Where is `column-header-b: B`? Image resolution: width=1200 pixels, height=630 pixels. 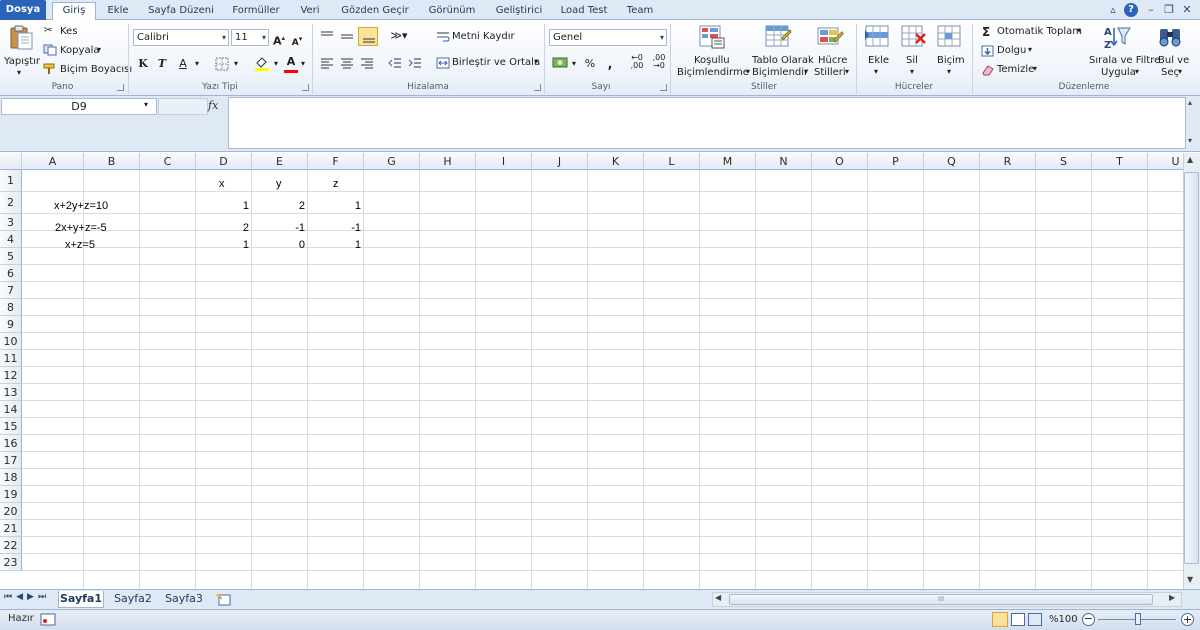
column-header-b: B is located at coordinates (112, 161).